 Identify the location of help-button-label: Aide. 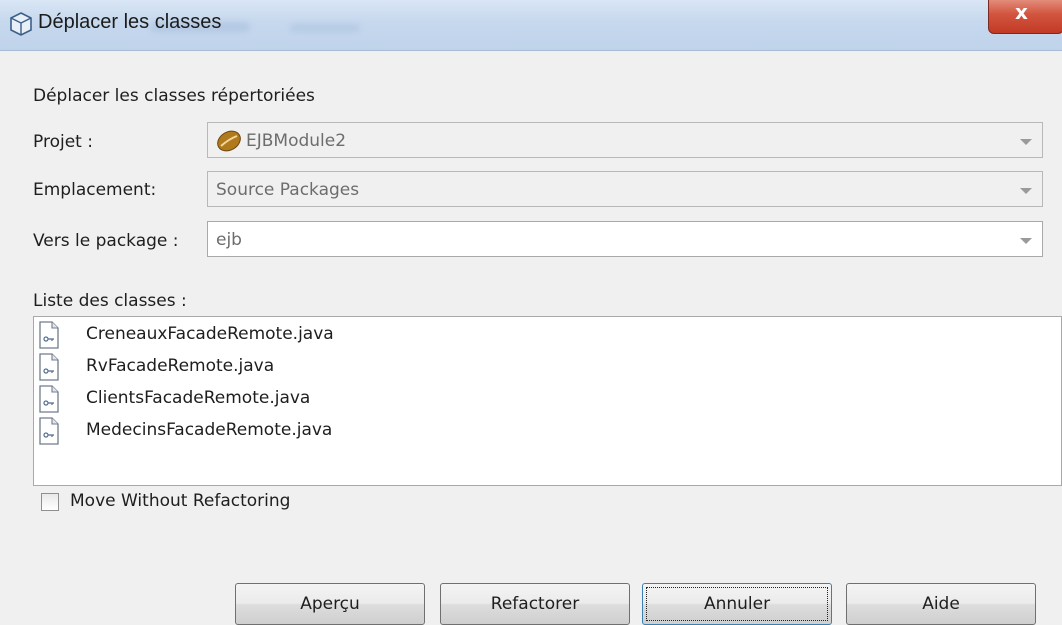
(941, 604).